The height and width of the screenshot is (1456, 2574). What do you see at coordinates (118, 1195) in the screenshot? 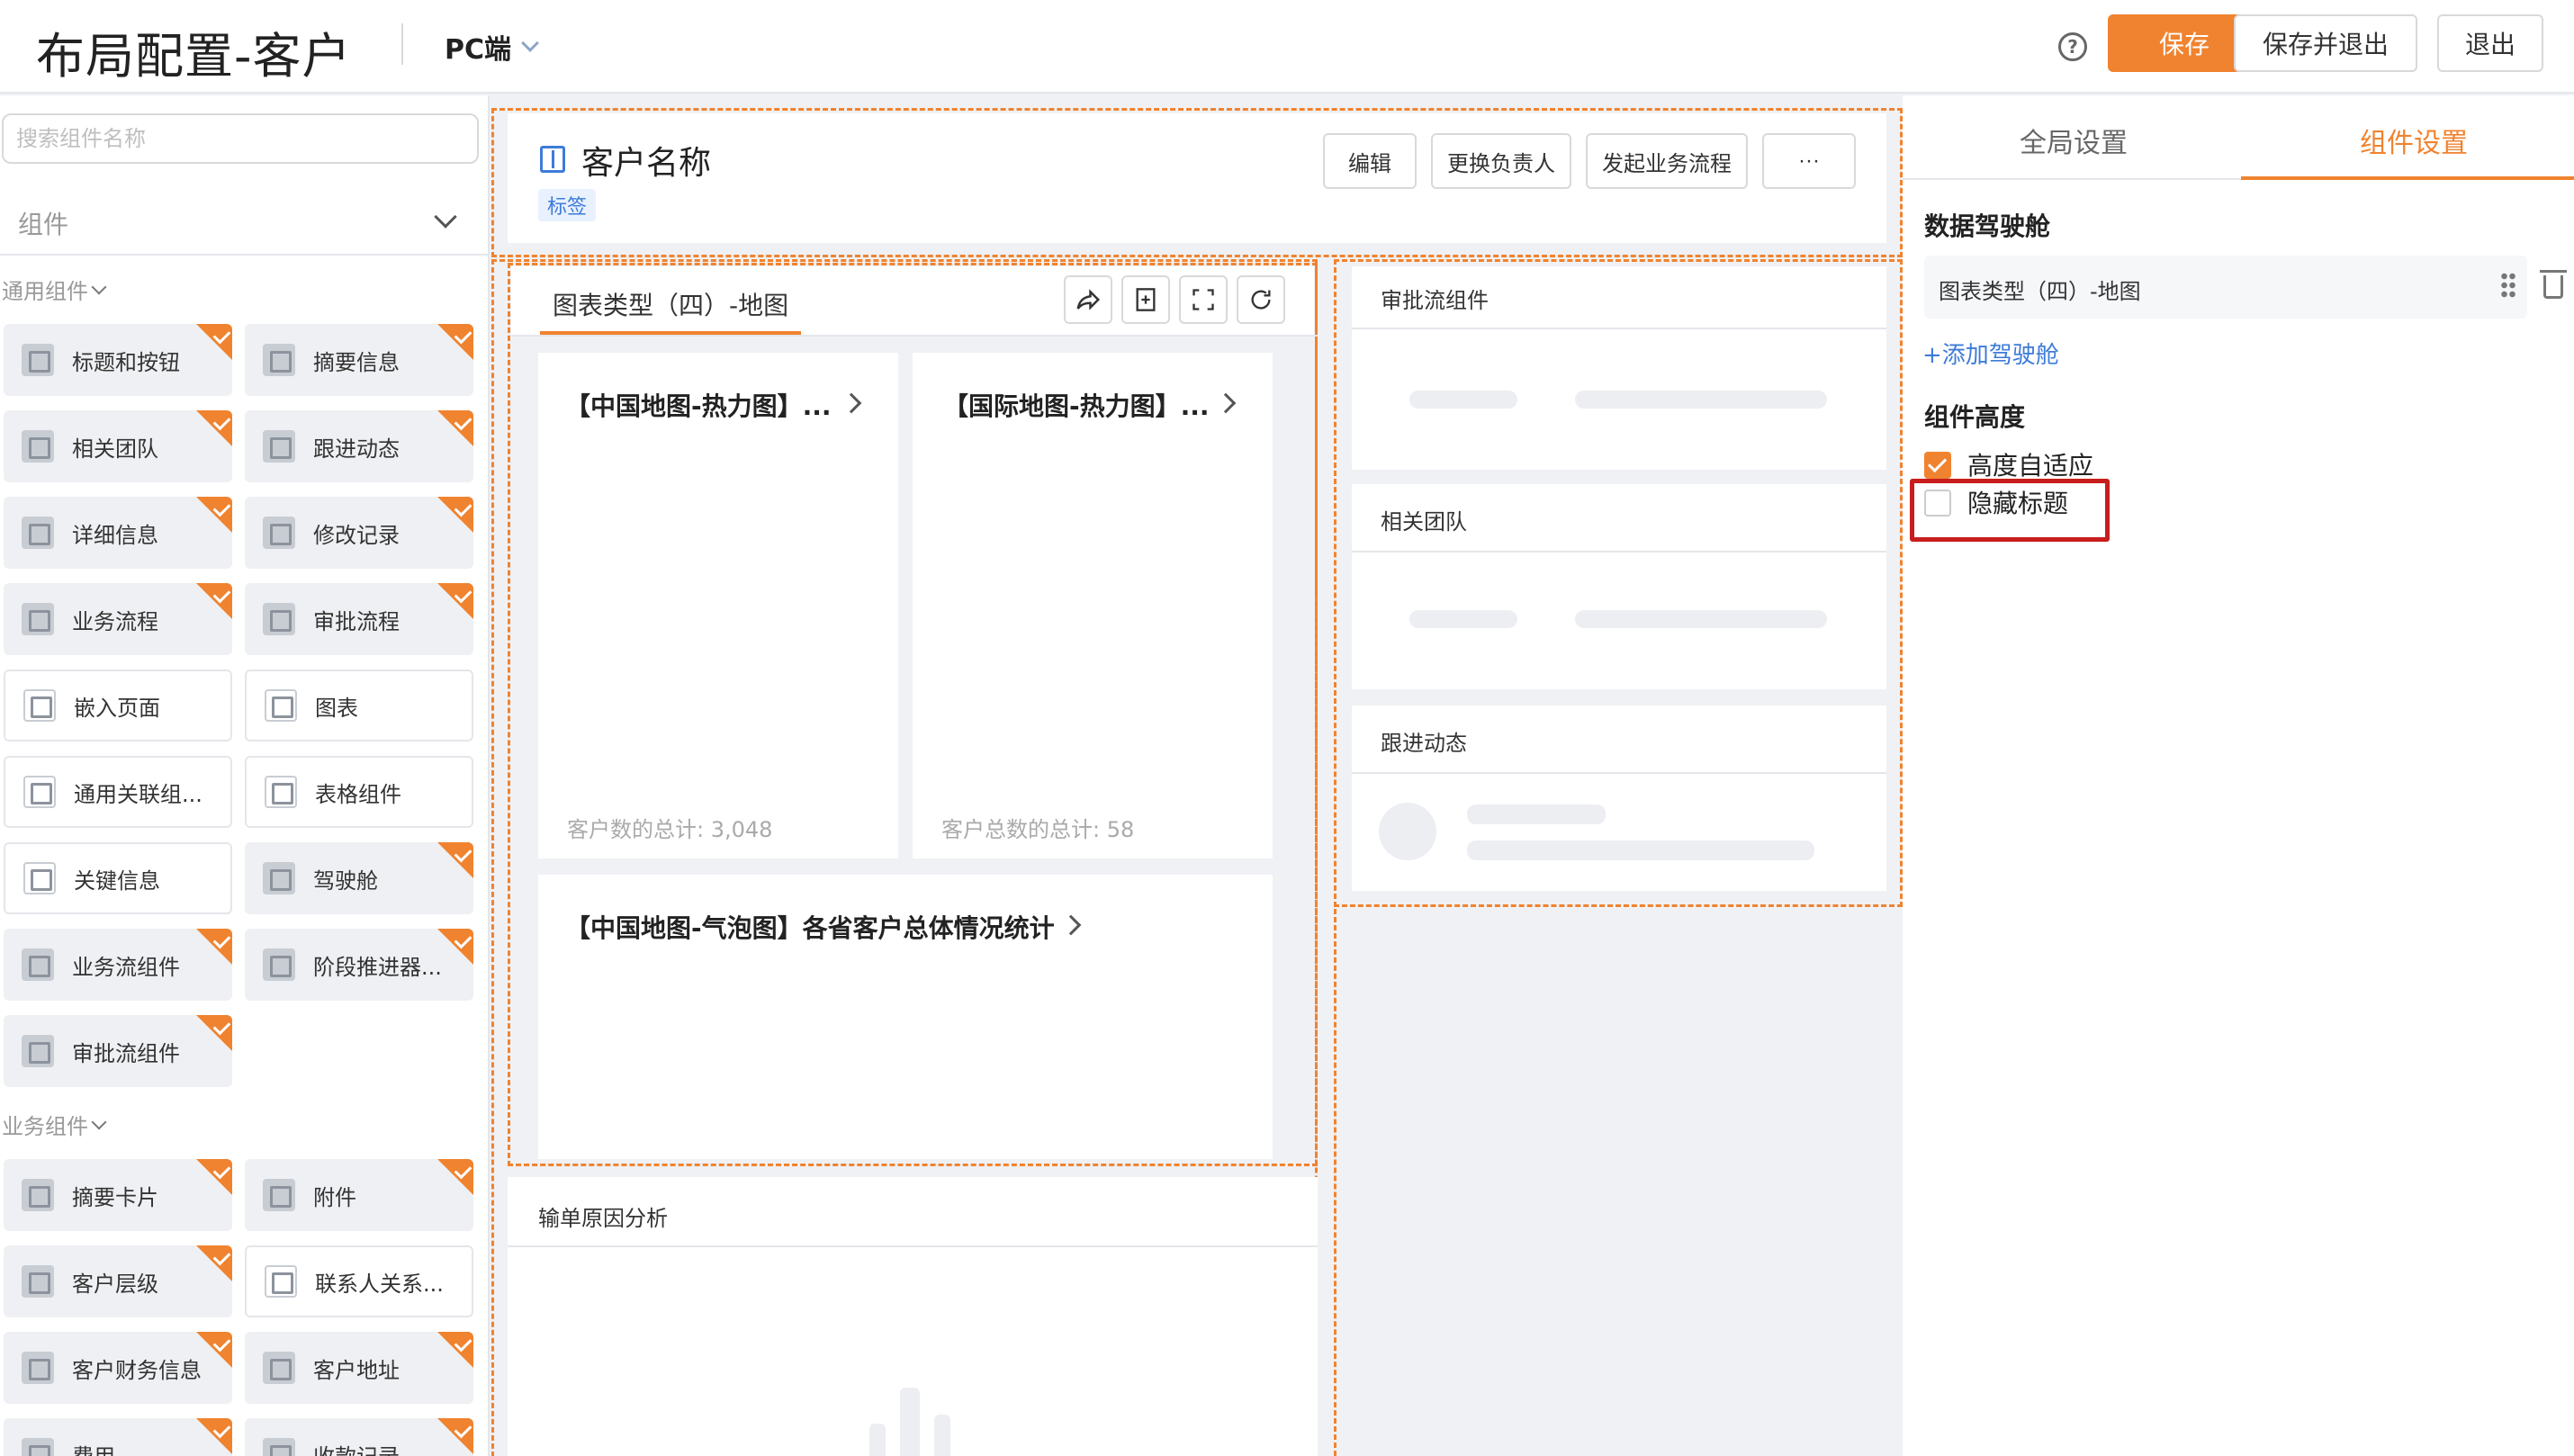
I see `component-tile: 摘要卡片` at bounding box center [118, 1195].